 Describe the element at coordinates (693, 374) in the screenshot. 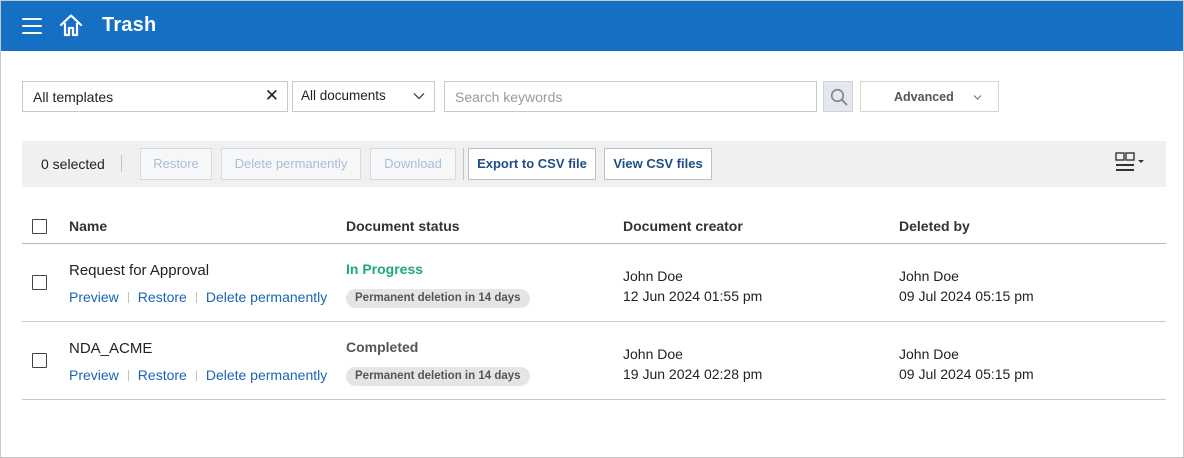

I see `created-timestamp: 19 Jun 2024 02:28 pm` at that location.